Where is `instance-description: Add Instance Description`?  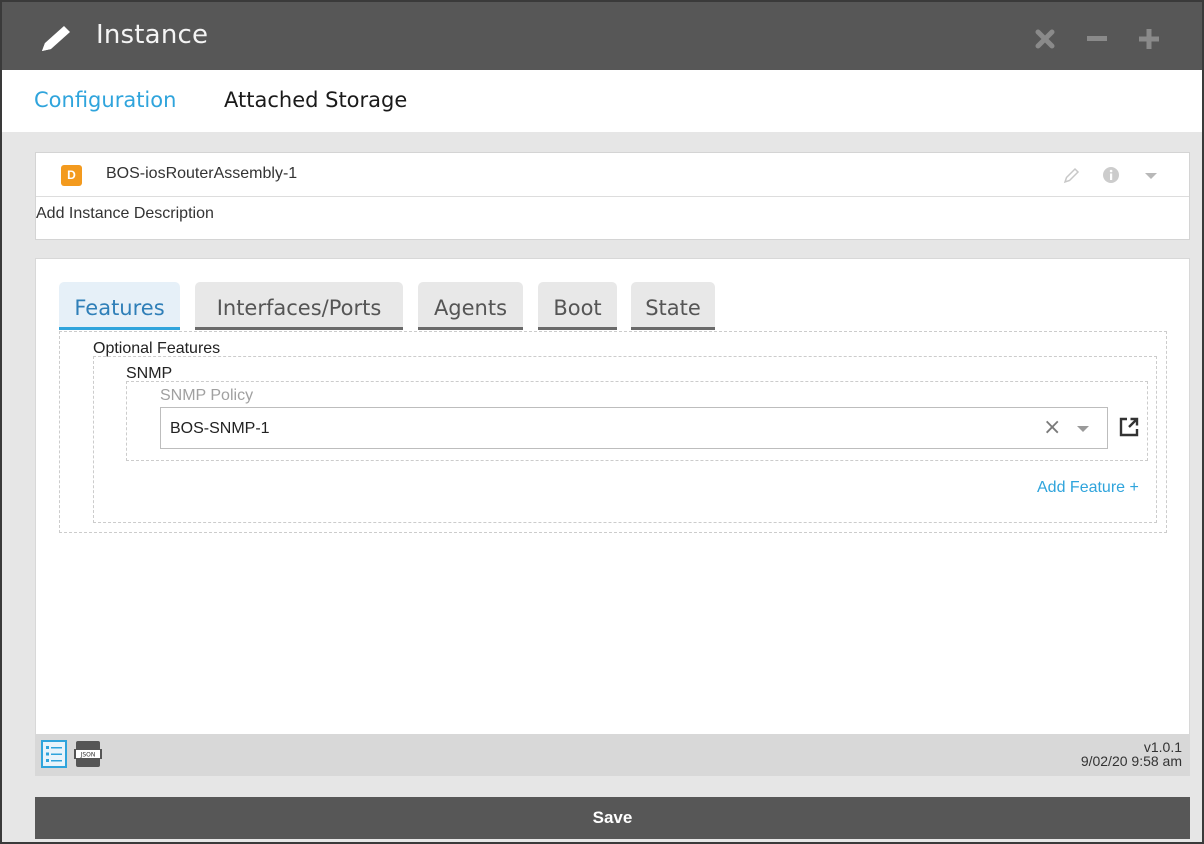 instance-description: Add Instance Description is located at coordinates (125, 214).